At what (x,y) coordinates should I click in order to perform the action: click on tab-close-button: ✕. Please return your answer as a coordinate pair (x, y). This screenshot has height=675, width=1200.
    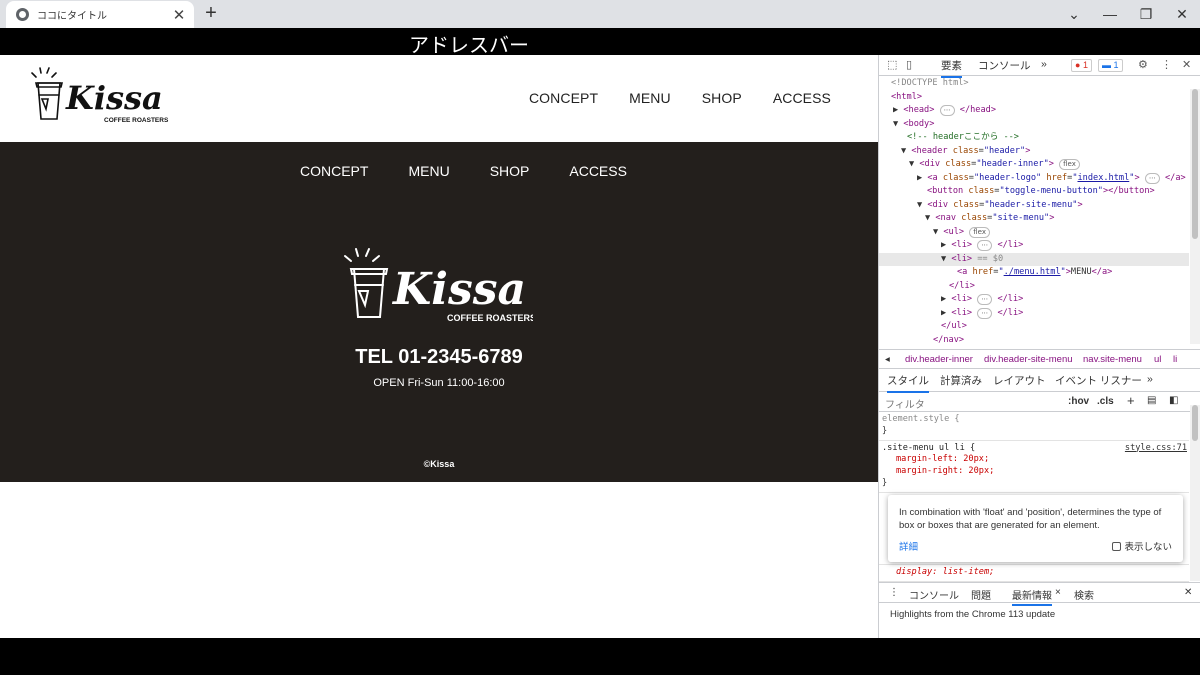
    Looking at the image, I should click on (179, 15).